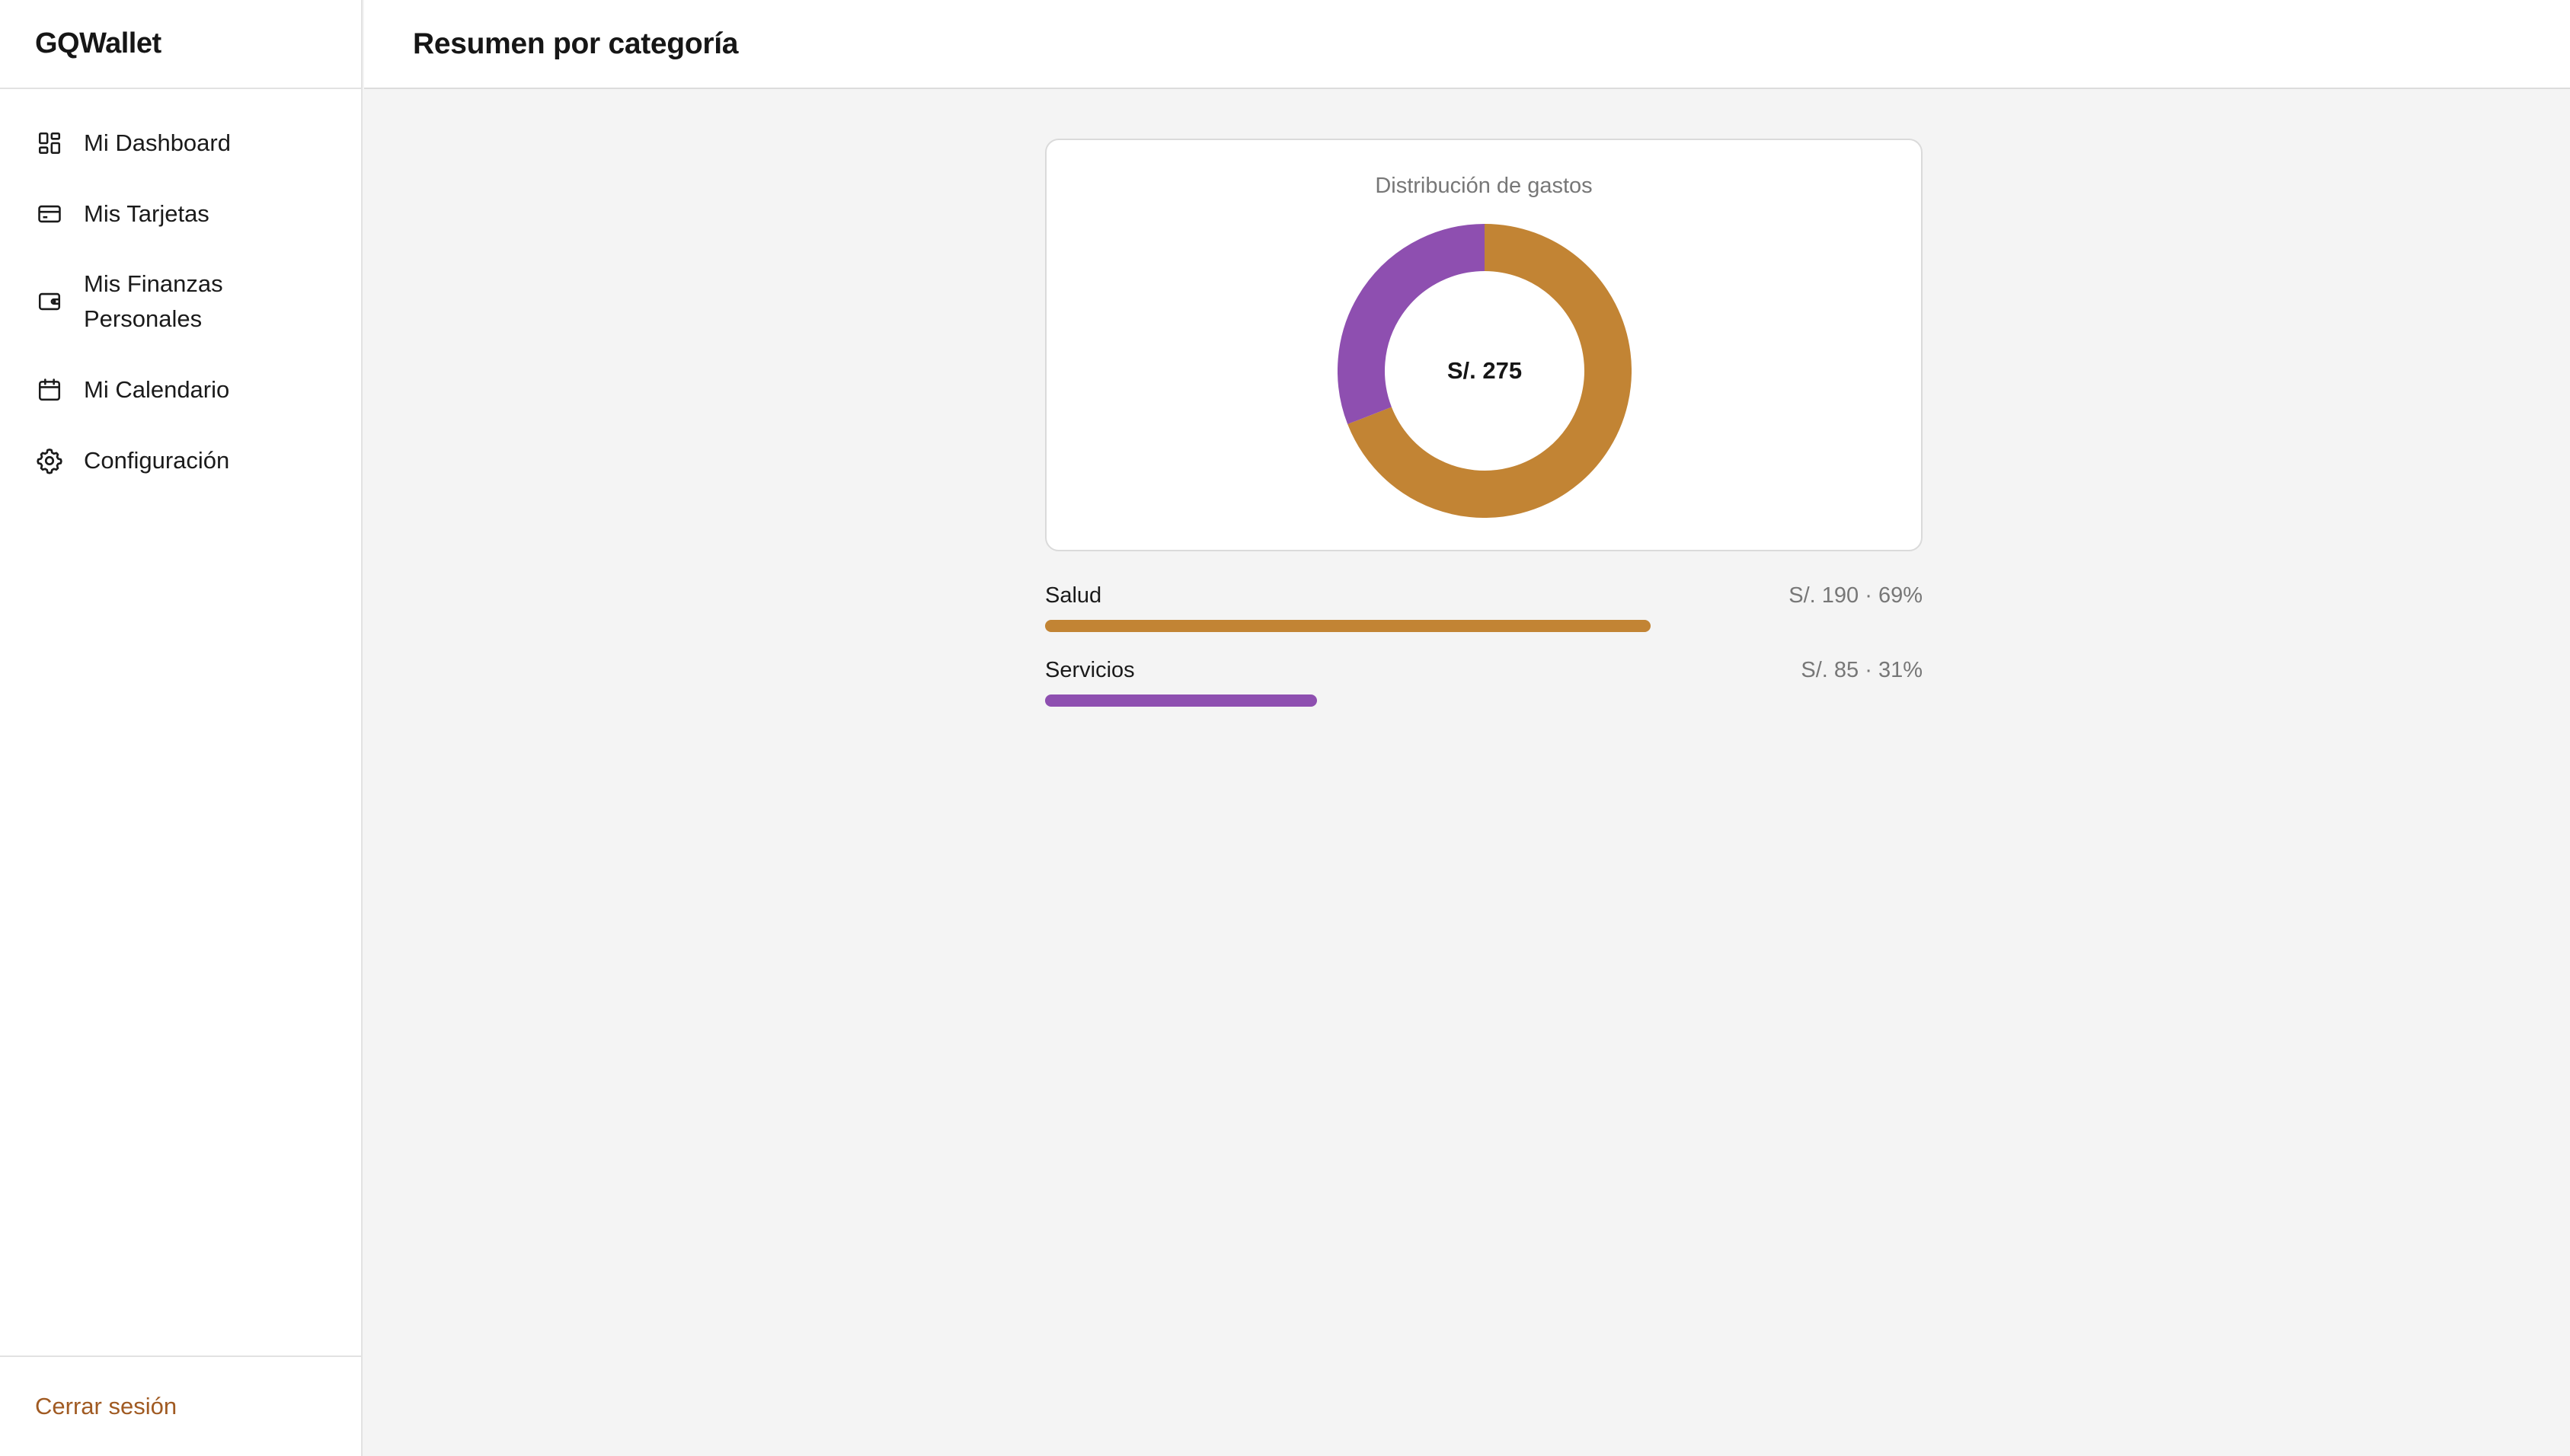 This screenshot has width=2570, height=1456. What do you see at coordinates (157, 142) in the screenshot?
I see `sidebar-item-label: Mi Dashboard` at bounding box center [157, 142].